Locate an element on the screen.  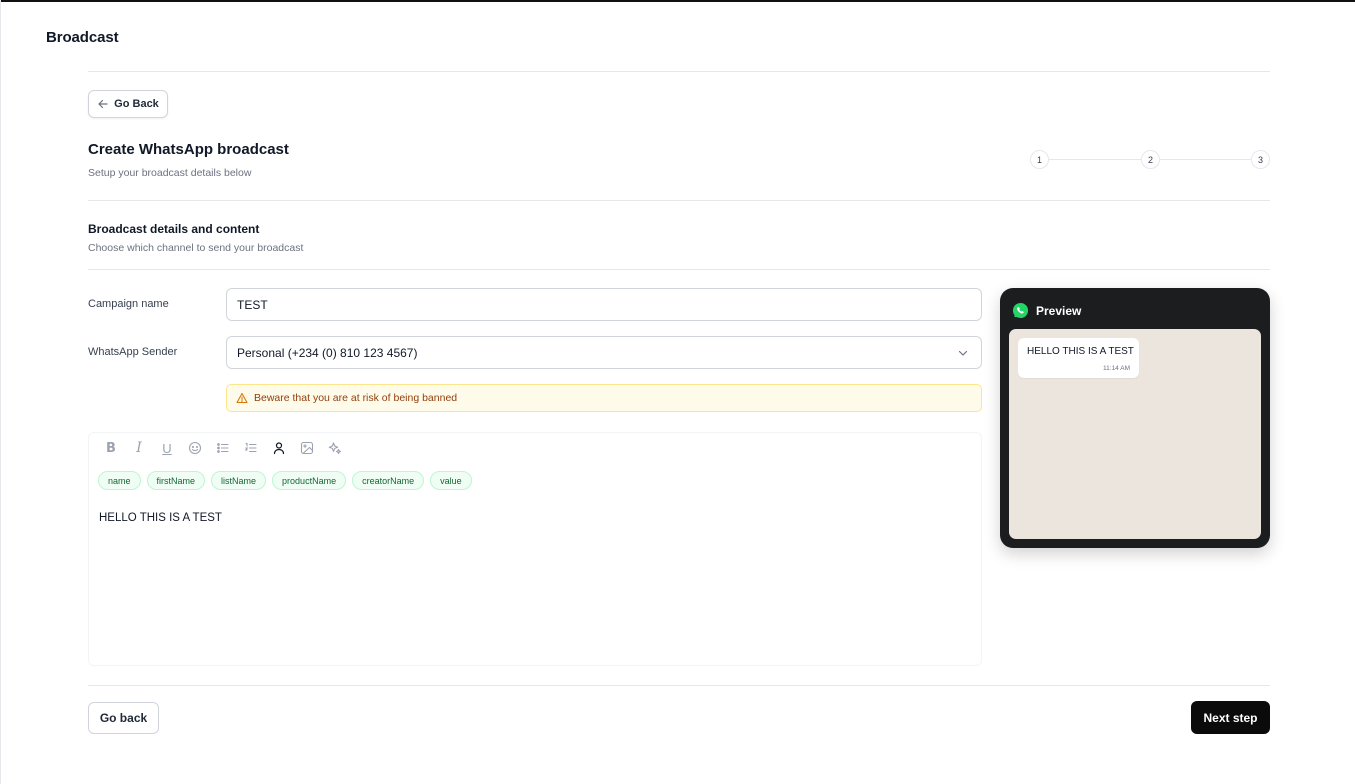
whatsapp-sender-select: Personal (+234 (0) 810 123 4567) is located at coordinates (604, 352).